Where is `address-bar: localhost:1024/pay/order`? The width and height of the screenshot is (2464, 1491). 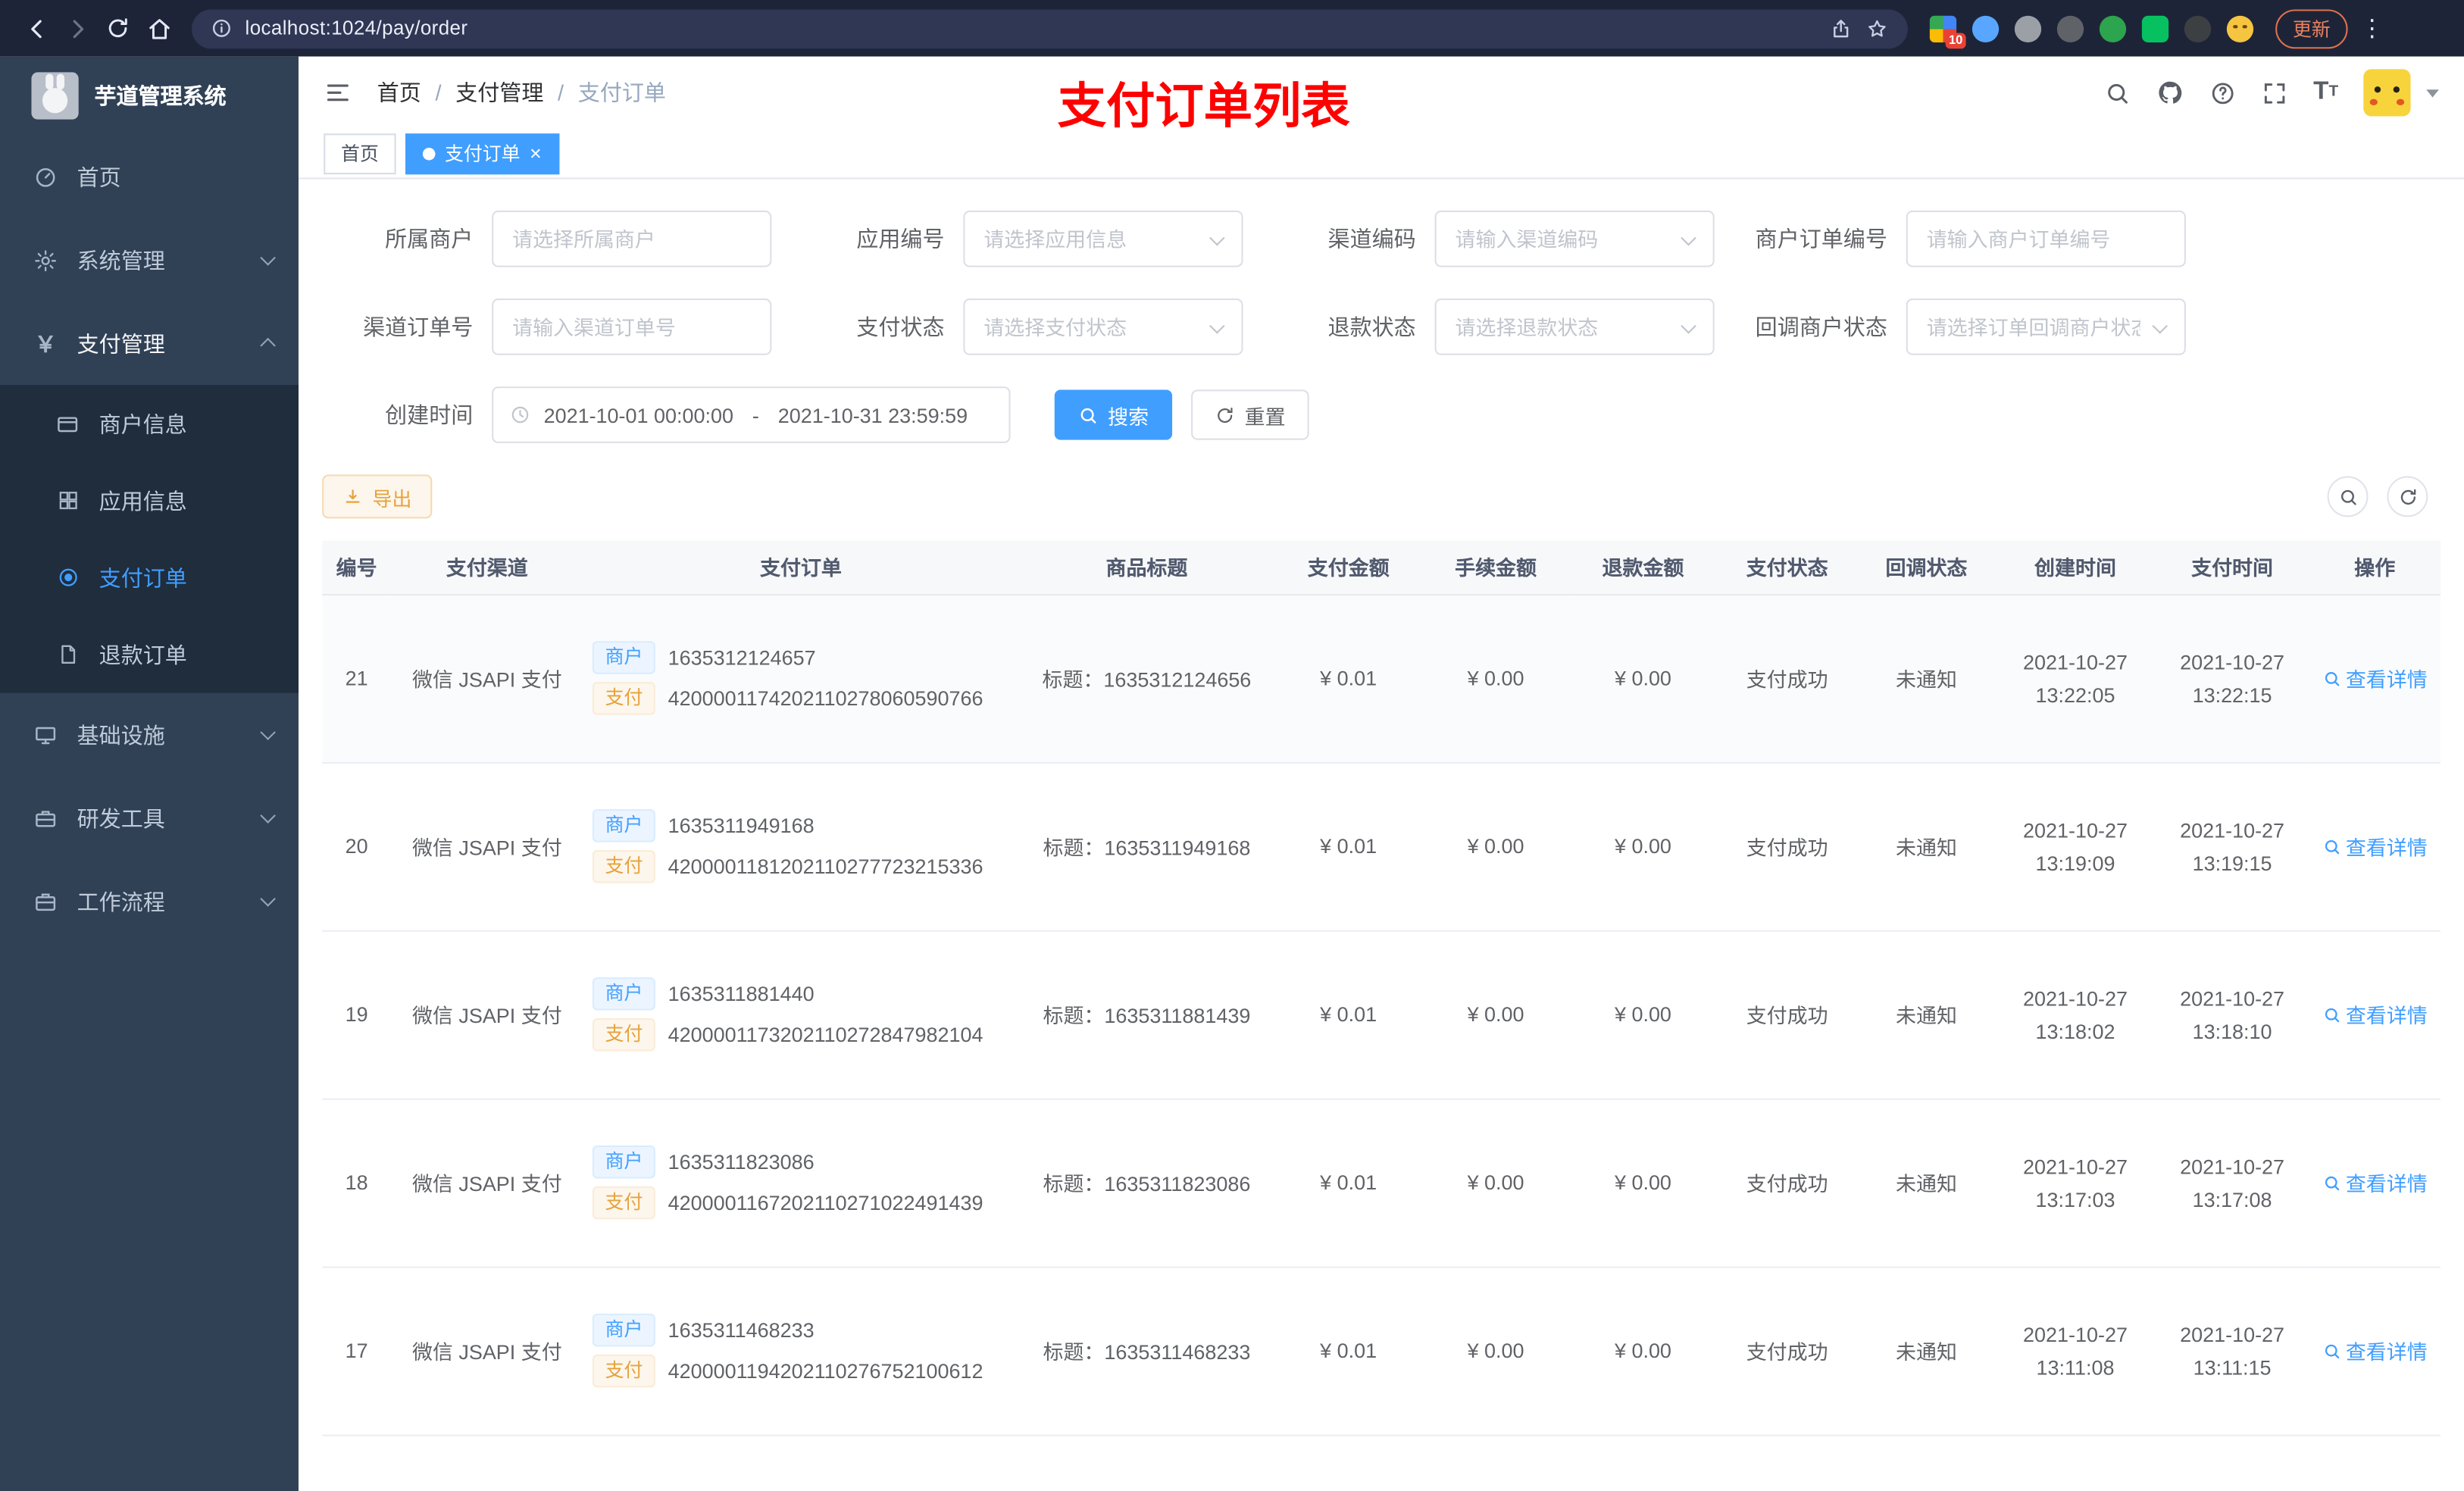 address-bar: localhost:1024/pay/order is located at coordinates (1050, 28).